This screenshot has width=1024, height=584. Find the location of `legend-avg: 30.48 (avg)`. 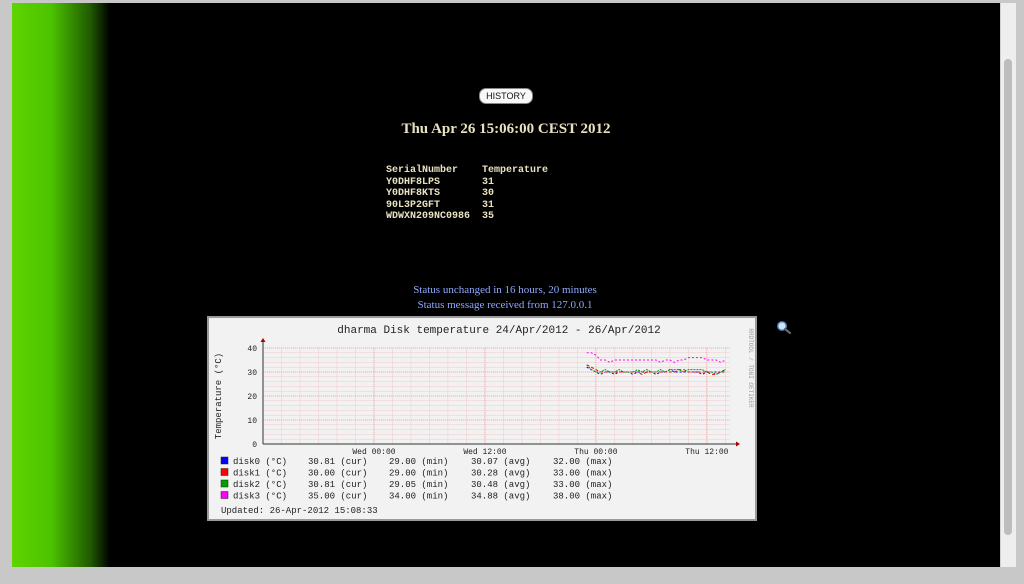

legend-avg: 30.48 (avg) is located at coordinates (500, 485).